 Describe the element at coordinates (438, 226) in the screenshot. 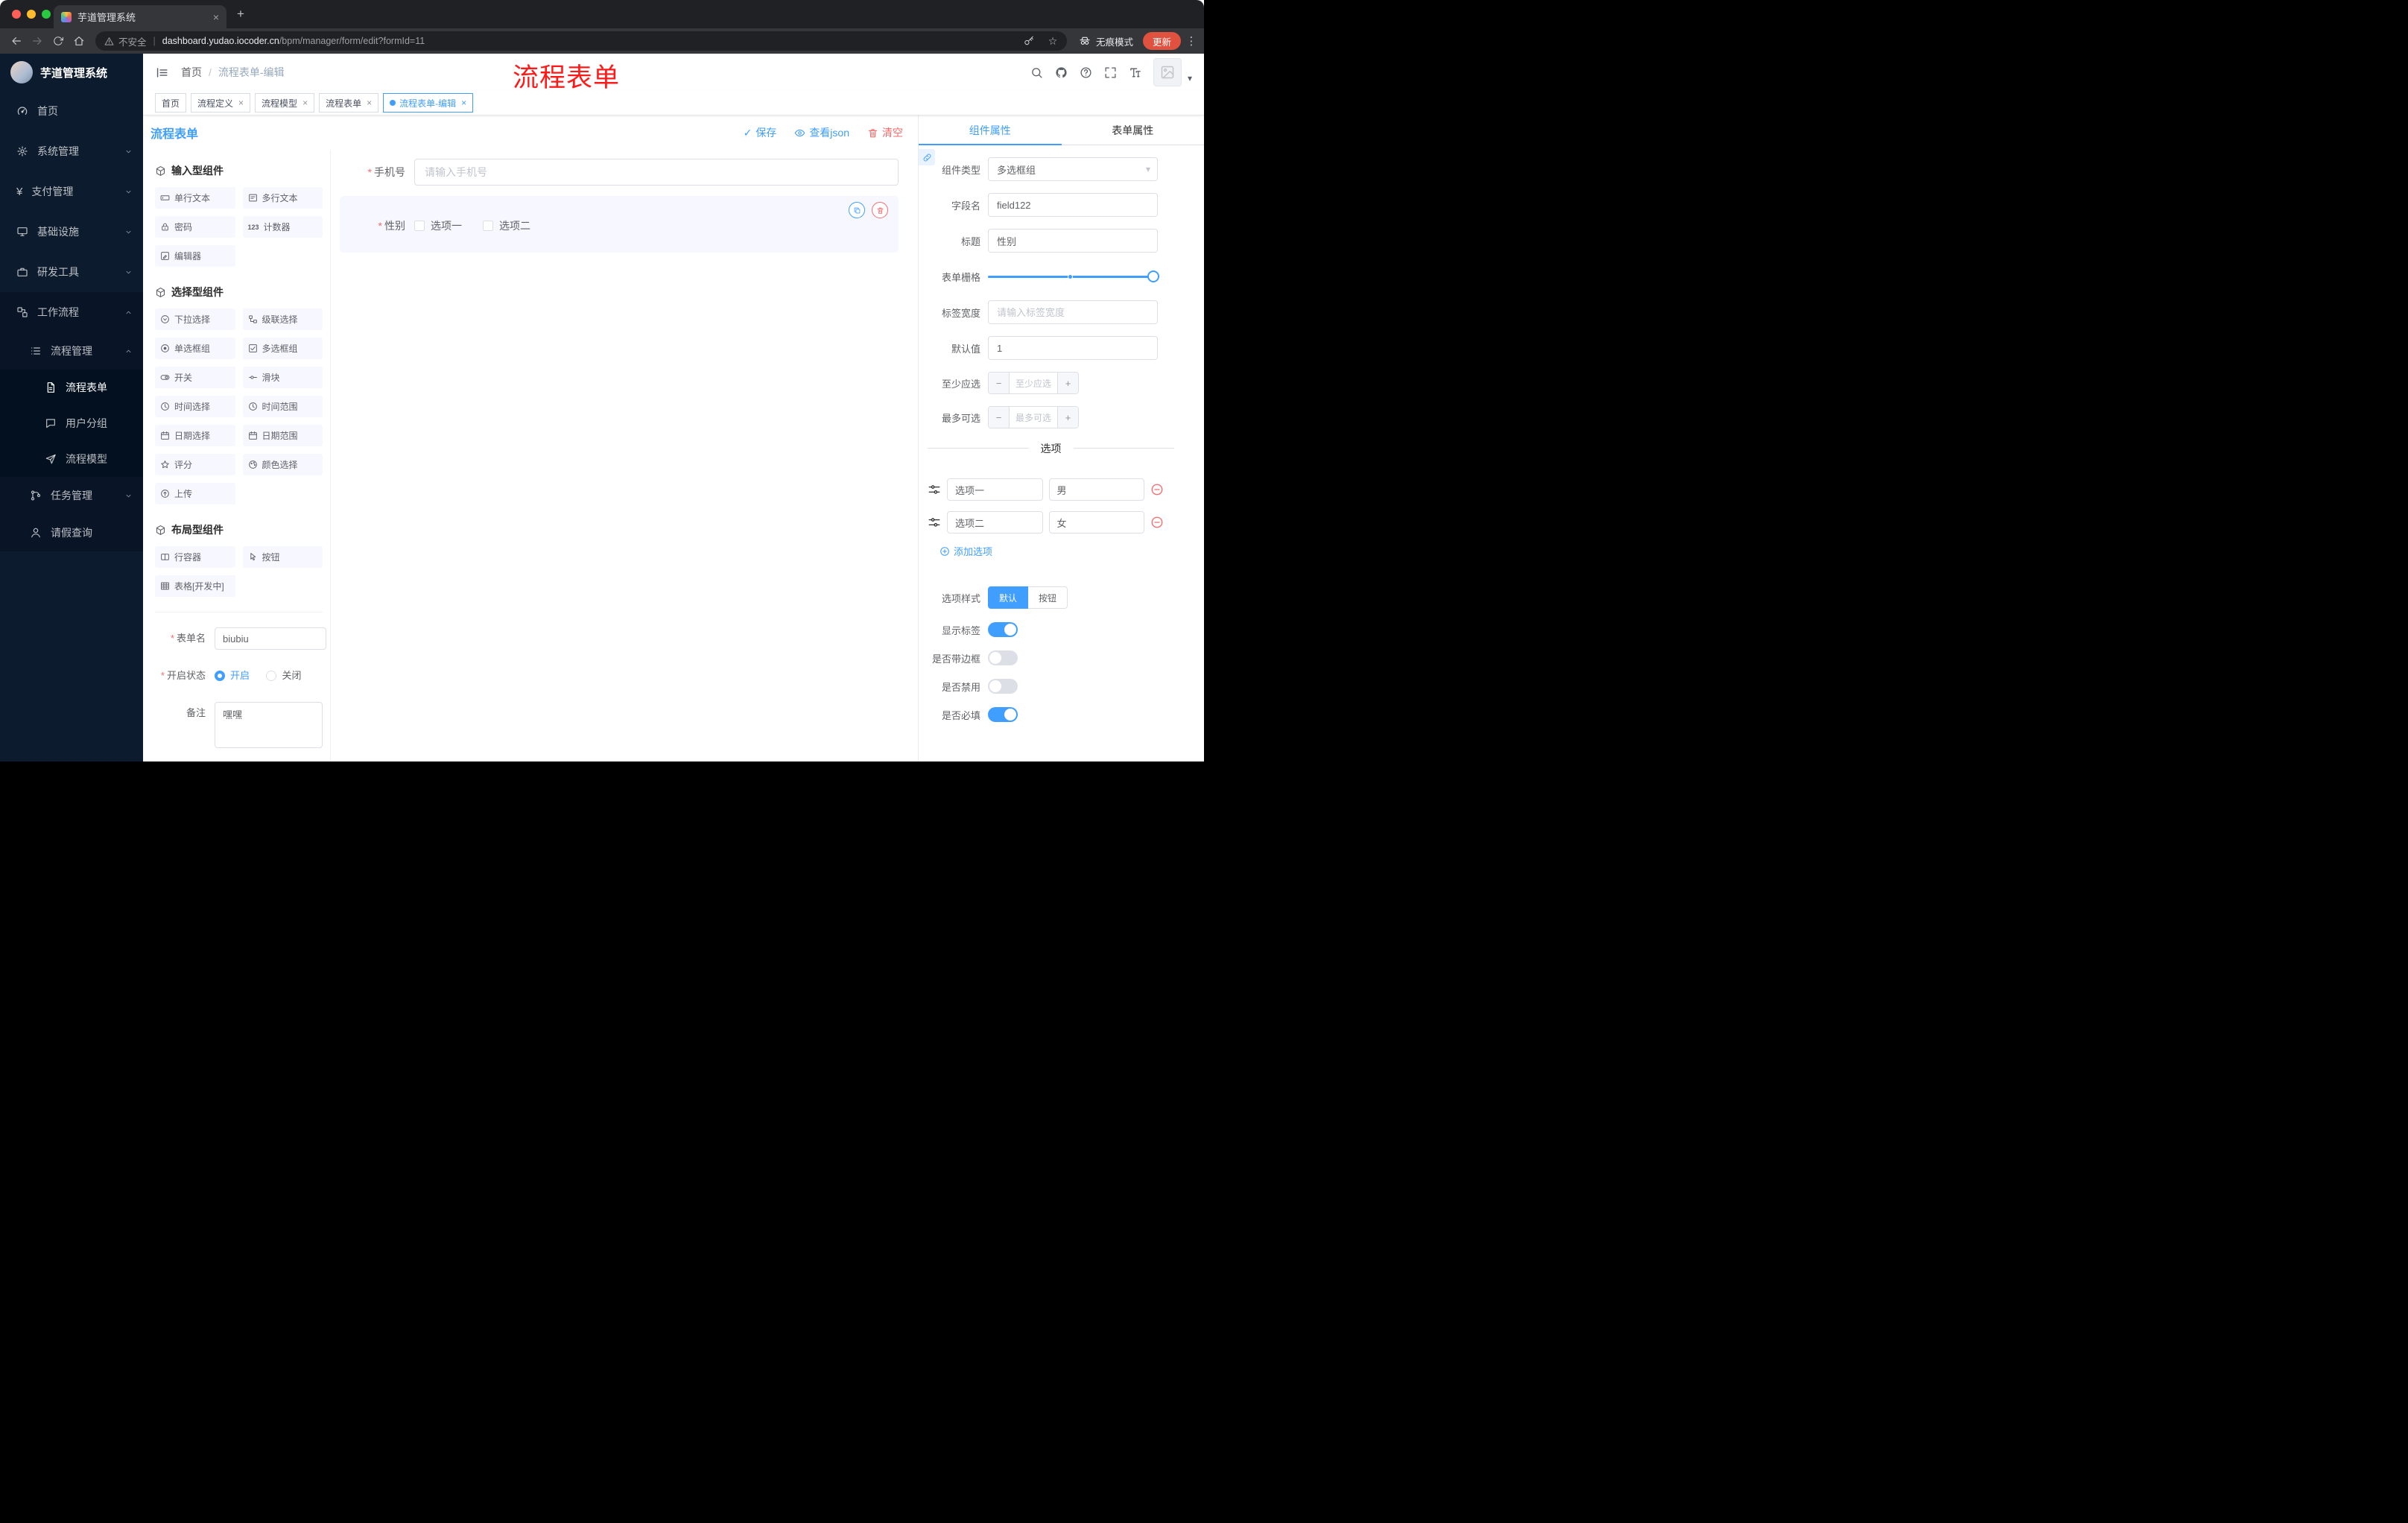

I see `checkbox-option-1: 选项一` at that location.